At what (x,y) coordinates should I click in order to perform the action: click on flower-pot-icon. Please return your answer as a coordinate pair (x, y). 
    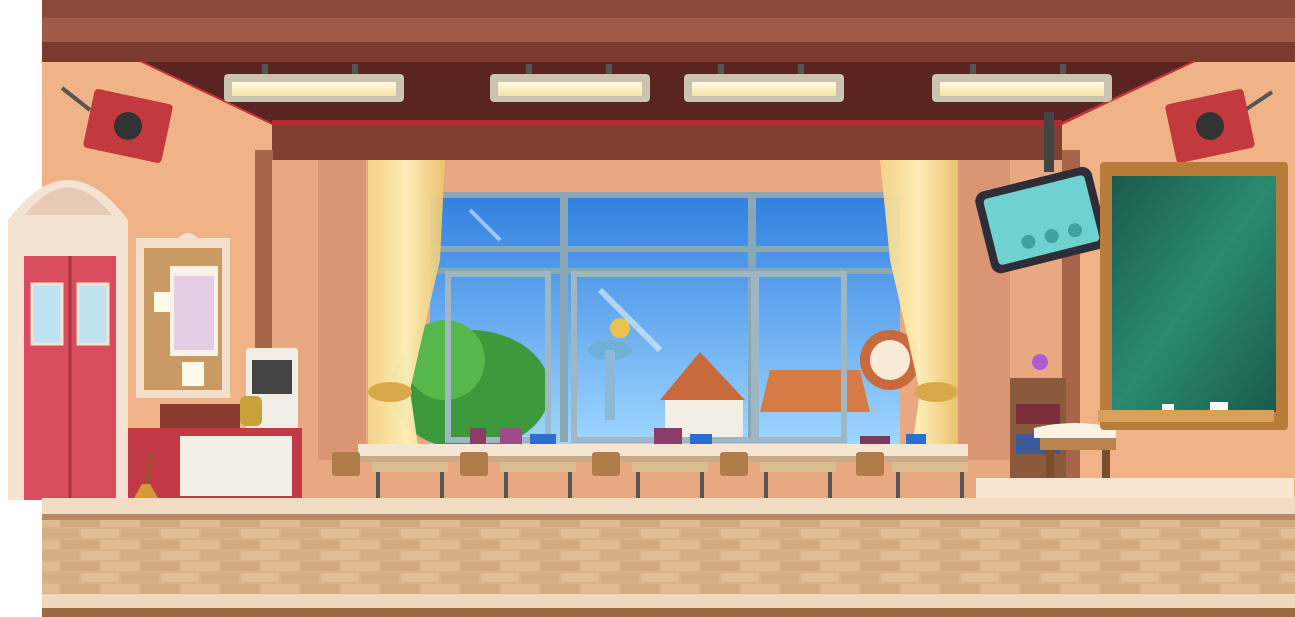
    Looking at the image, I should click on (1040, 362).